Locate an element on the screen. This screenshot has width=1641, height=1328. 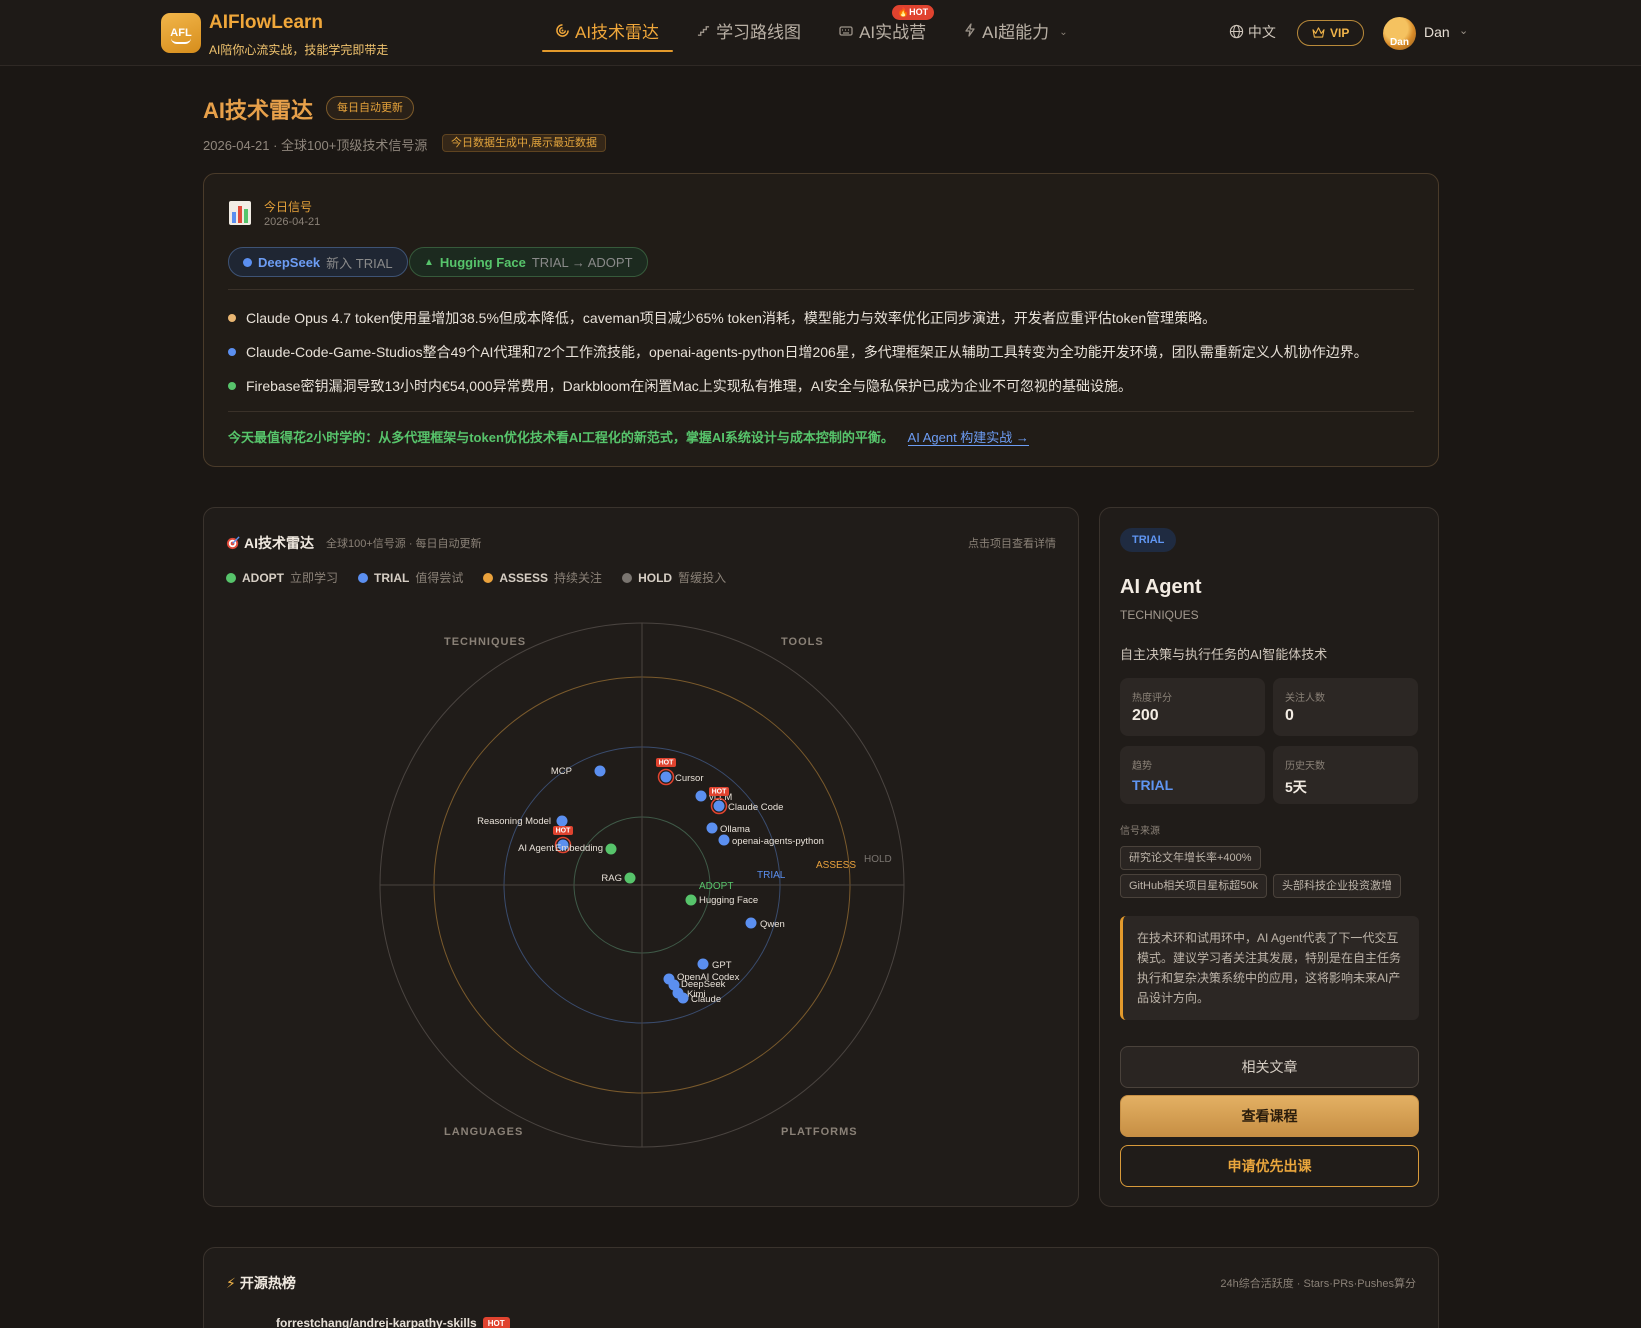
bar-chart-icon is located at coordinates (240, 213).